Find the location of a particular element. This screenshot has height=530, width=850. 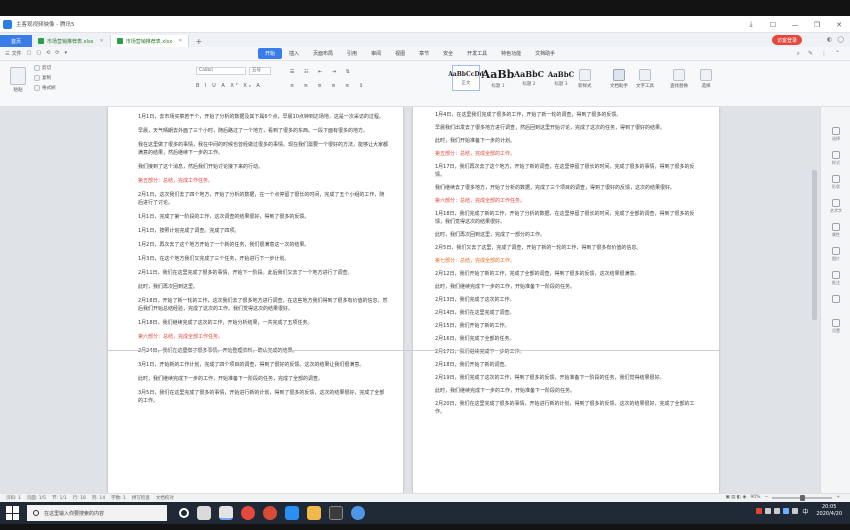

menu-section: 章节 is located at coordinates (424, 53).